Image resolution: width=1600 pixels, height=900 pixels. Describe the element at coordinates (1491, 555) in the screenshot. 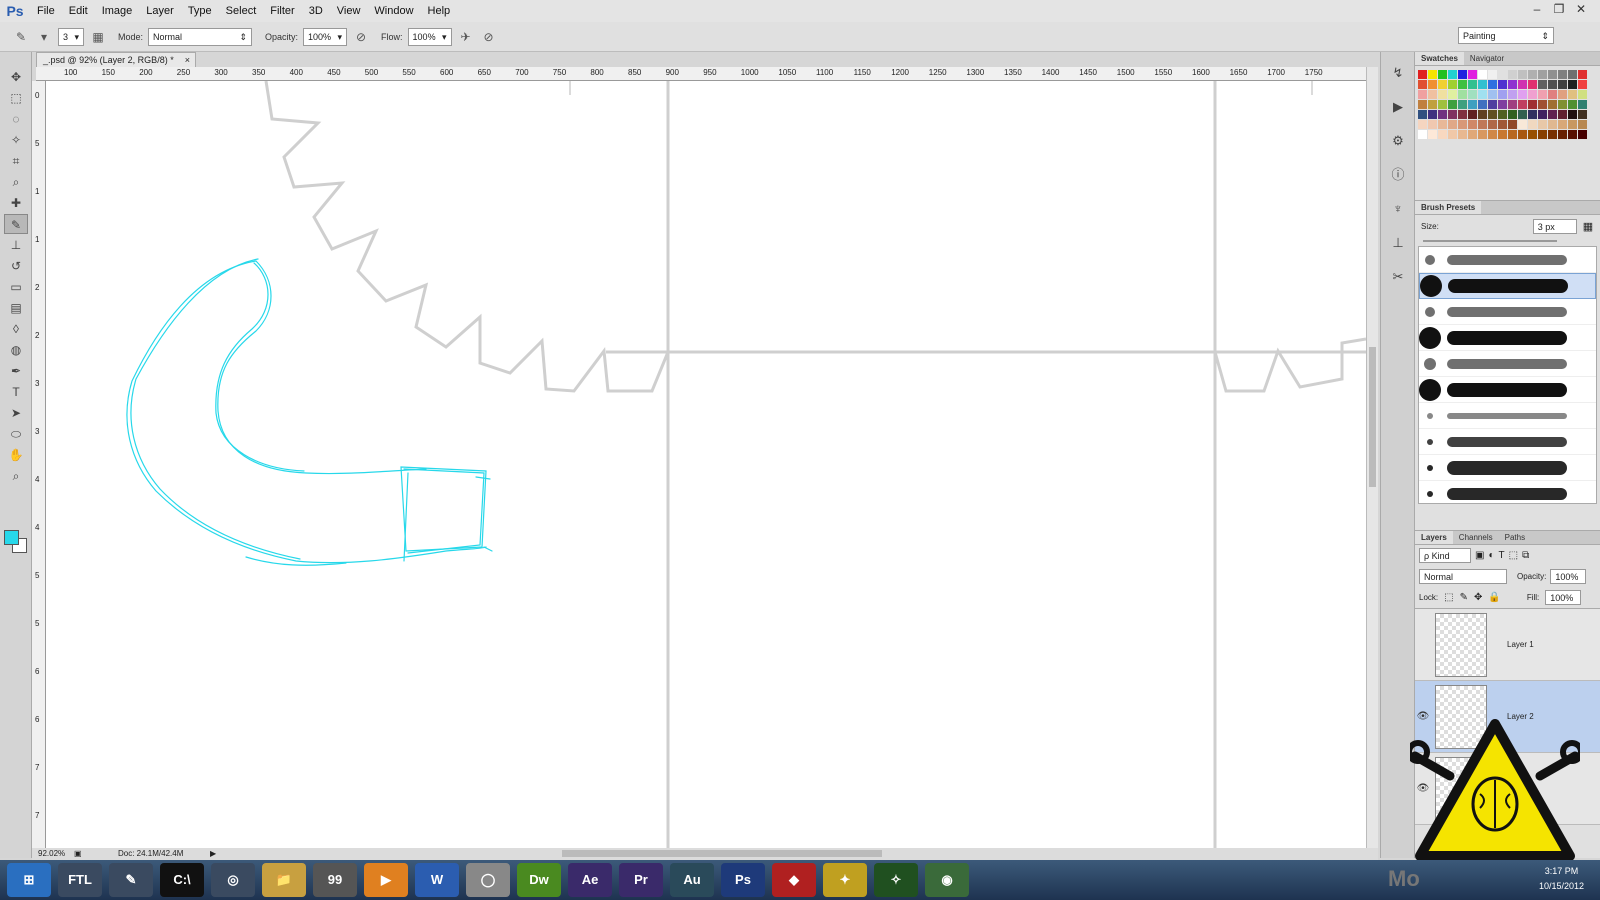

I see `filter-adjust-icon: ◐` at that location.